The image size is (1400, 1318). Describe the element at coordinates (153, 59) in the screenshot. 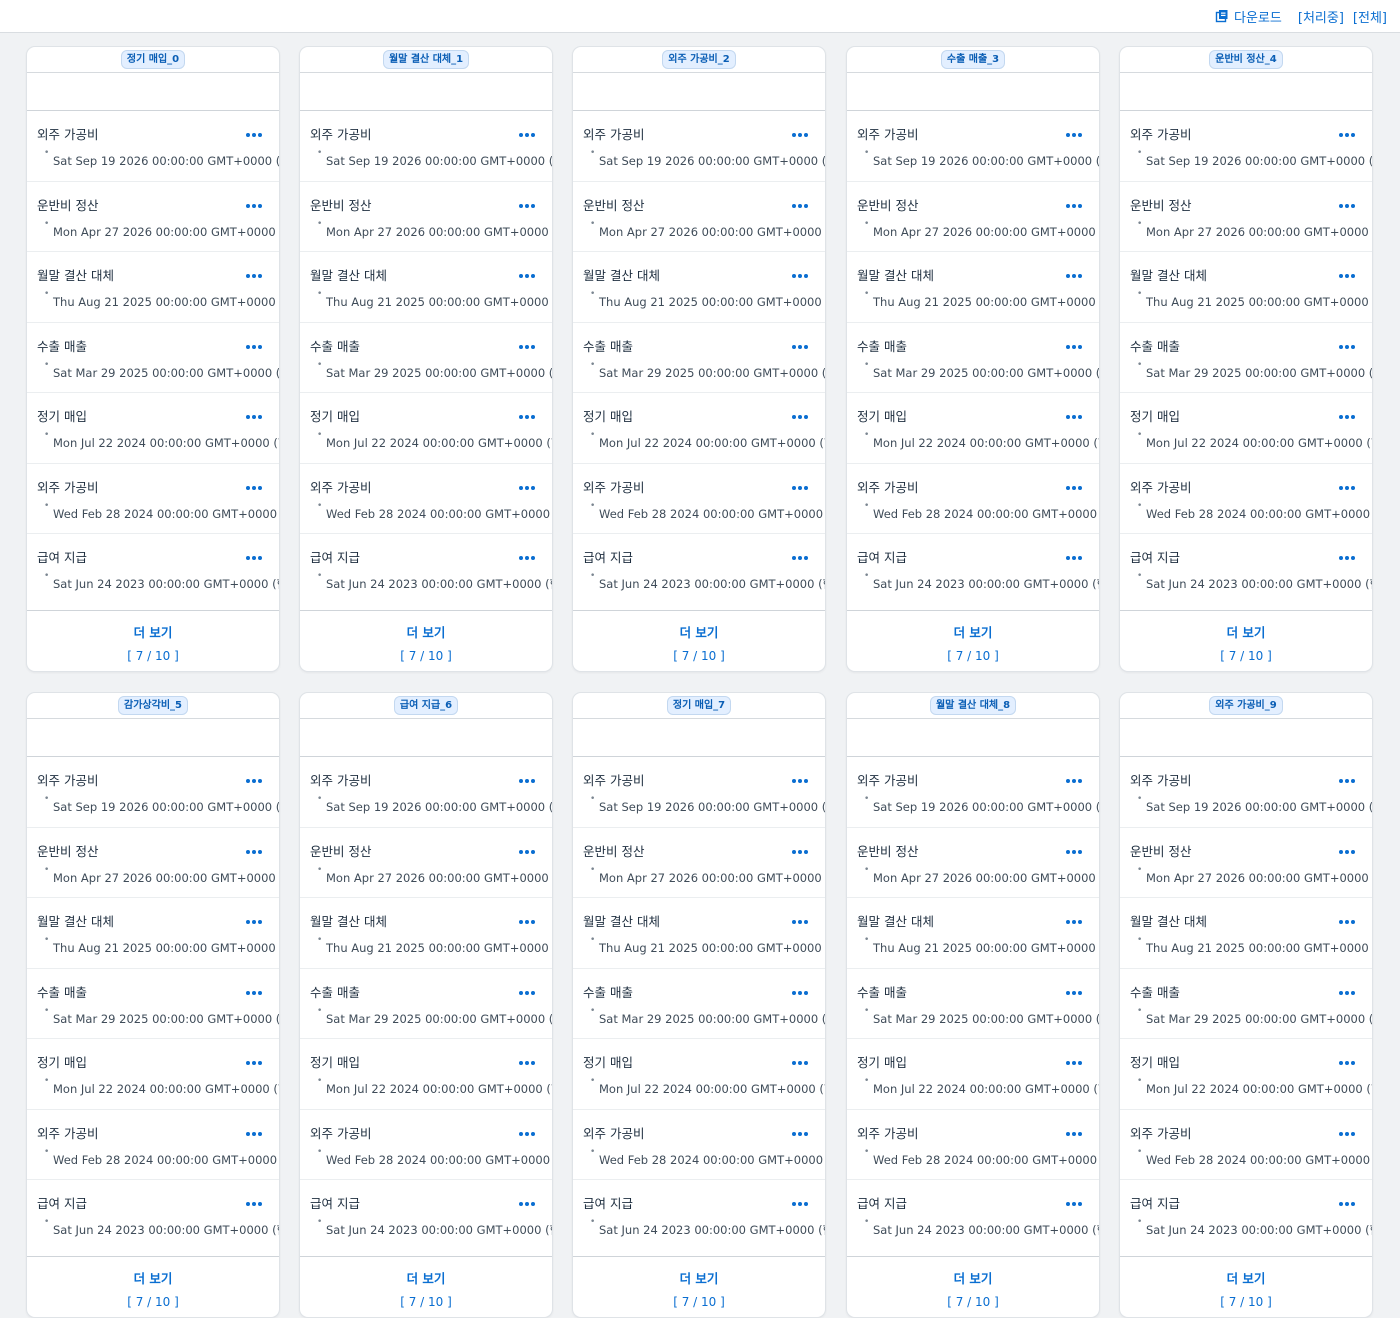

I see `card-title-badge: 정기 매입_0` at that location.